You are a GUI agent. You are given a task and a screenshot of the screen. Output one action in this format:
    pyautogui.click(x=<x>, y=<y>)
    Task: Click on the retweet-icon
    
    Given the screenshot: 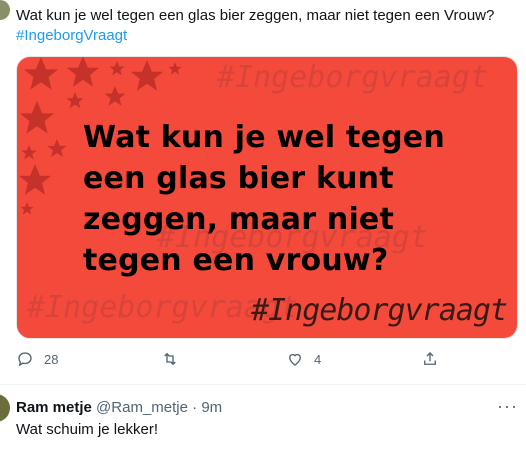 What is the action you would take?
    pyautogui.click(x=170, y=359)
    